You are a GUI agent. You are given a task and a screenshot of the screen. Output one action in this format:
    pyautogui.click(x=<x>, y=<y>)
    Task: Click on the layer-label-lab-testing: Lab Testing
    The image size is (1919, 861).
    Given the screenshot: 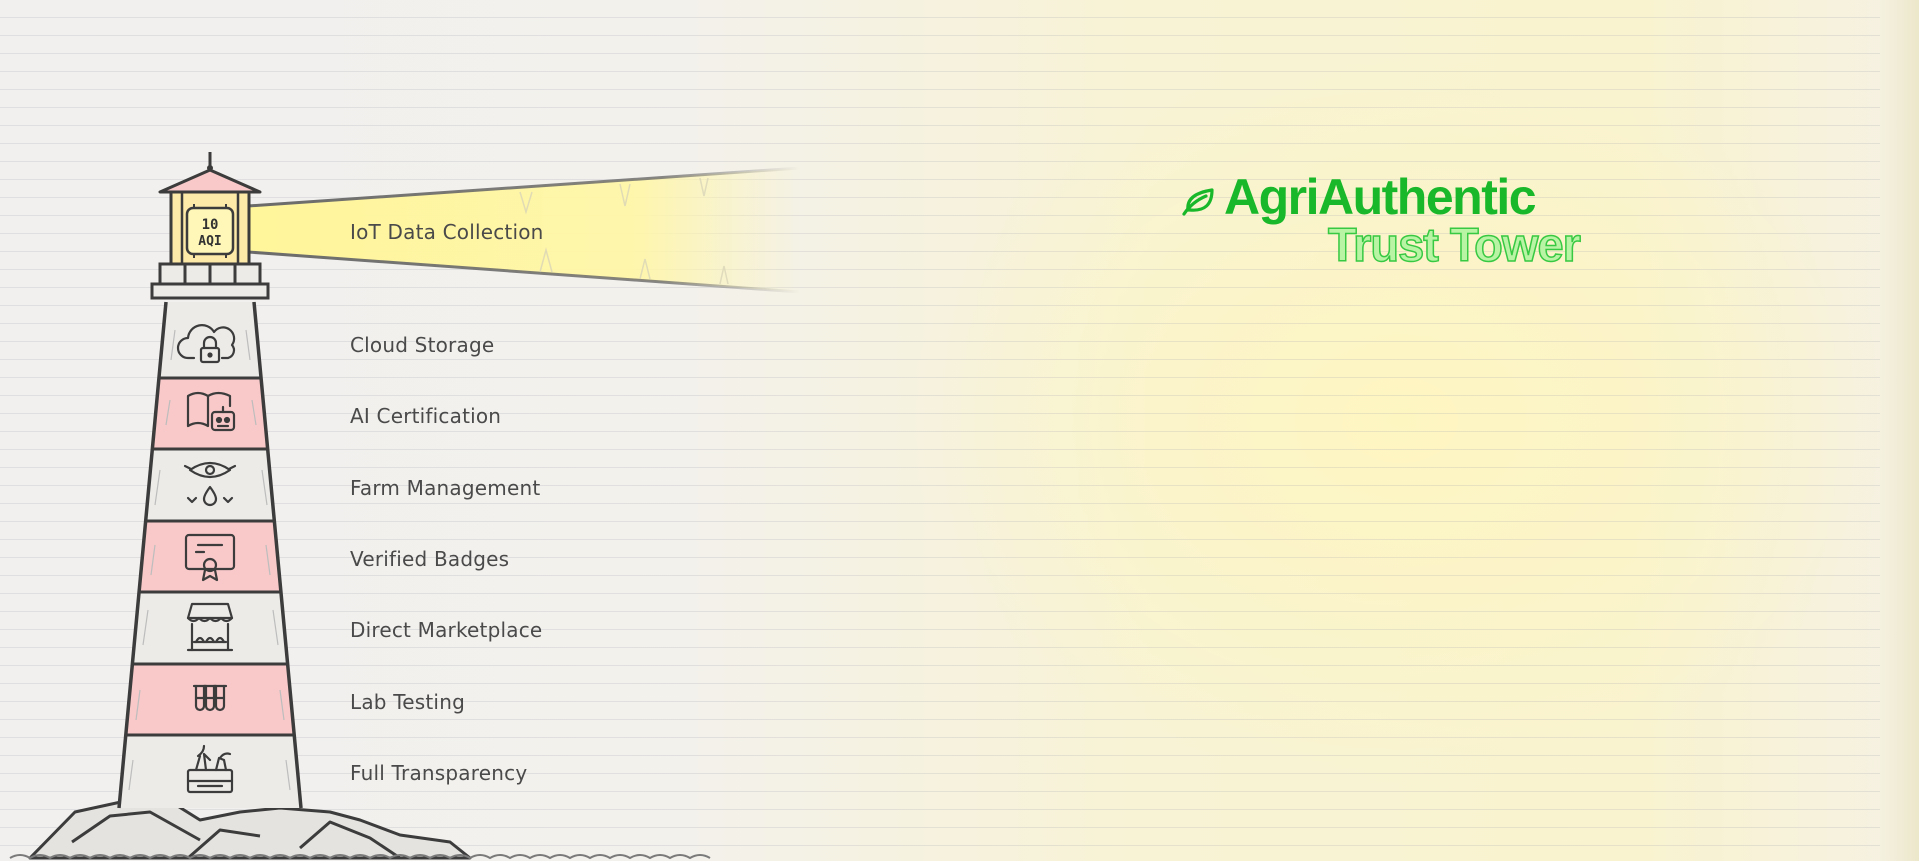 What is the action you would take?
    pyautogui.click(x=407, y=702)
    